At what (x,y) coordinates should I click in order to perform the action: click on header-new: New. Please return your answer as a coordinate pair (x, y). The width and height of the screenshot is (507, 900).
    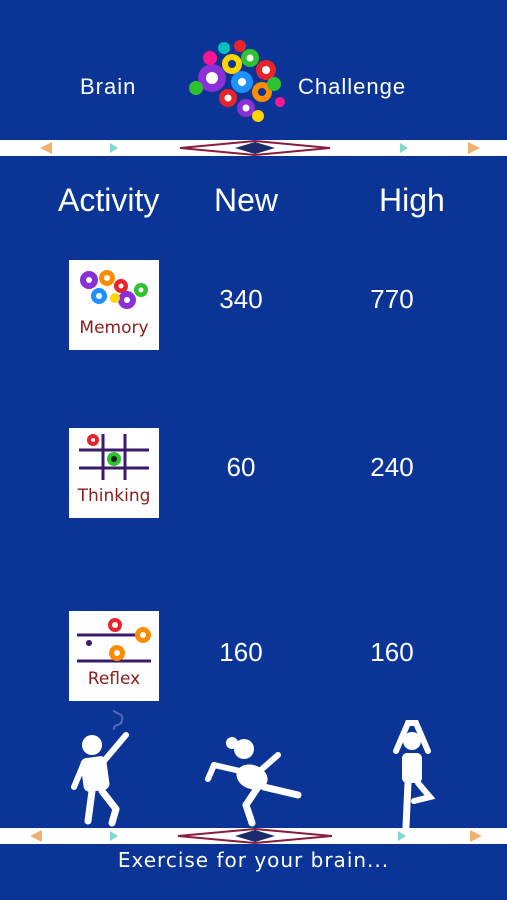
    Looking at the image, I should click on (246, 200).